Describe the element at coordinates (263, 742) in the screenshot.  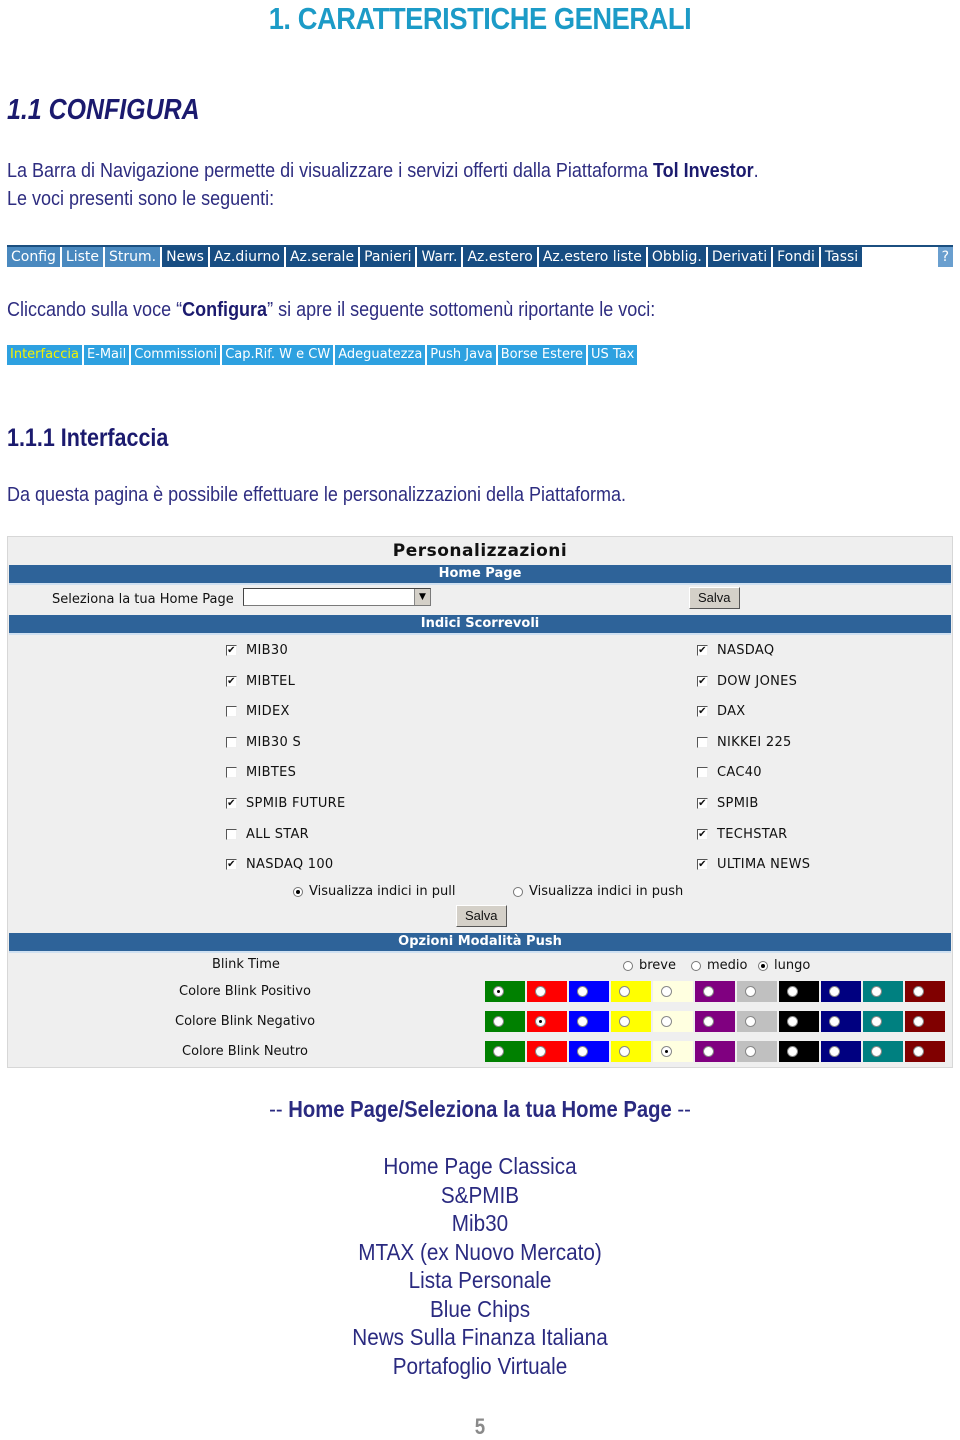
I see `index-checkbox: MIB30 S` at that location.